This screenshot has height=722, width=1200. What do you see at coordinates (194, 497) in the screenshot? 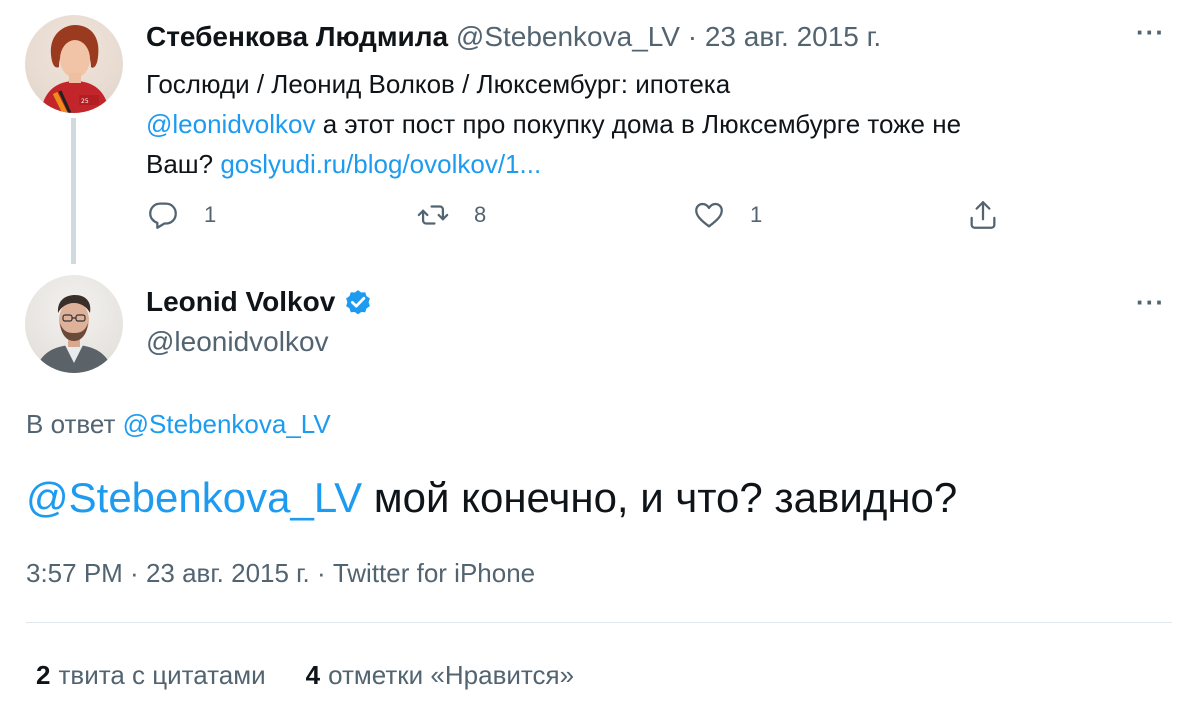
I see `mention-link: @Stebenkova_LV` at bounding box center [194, 497].